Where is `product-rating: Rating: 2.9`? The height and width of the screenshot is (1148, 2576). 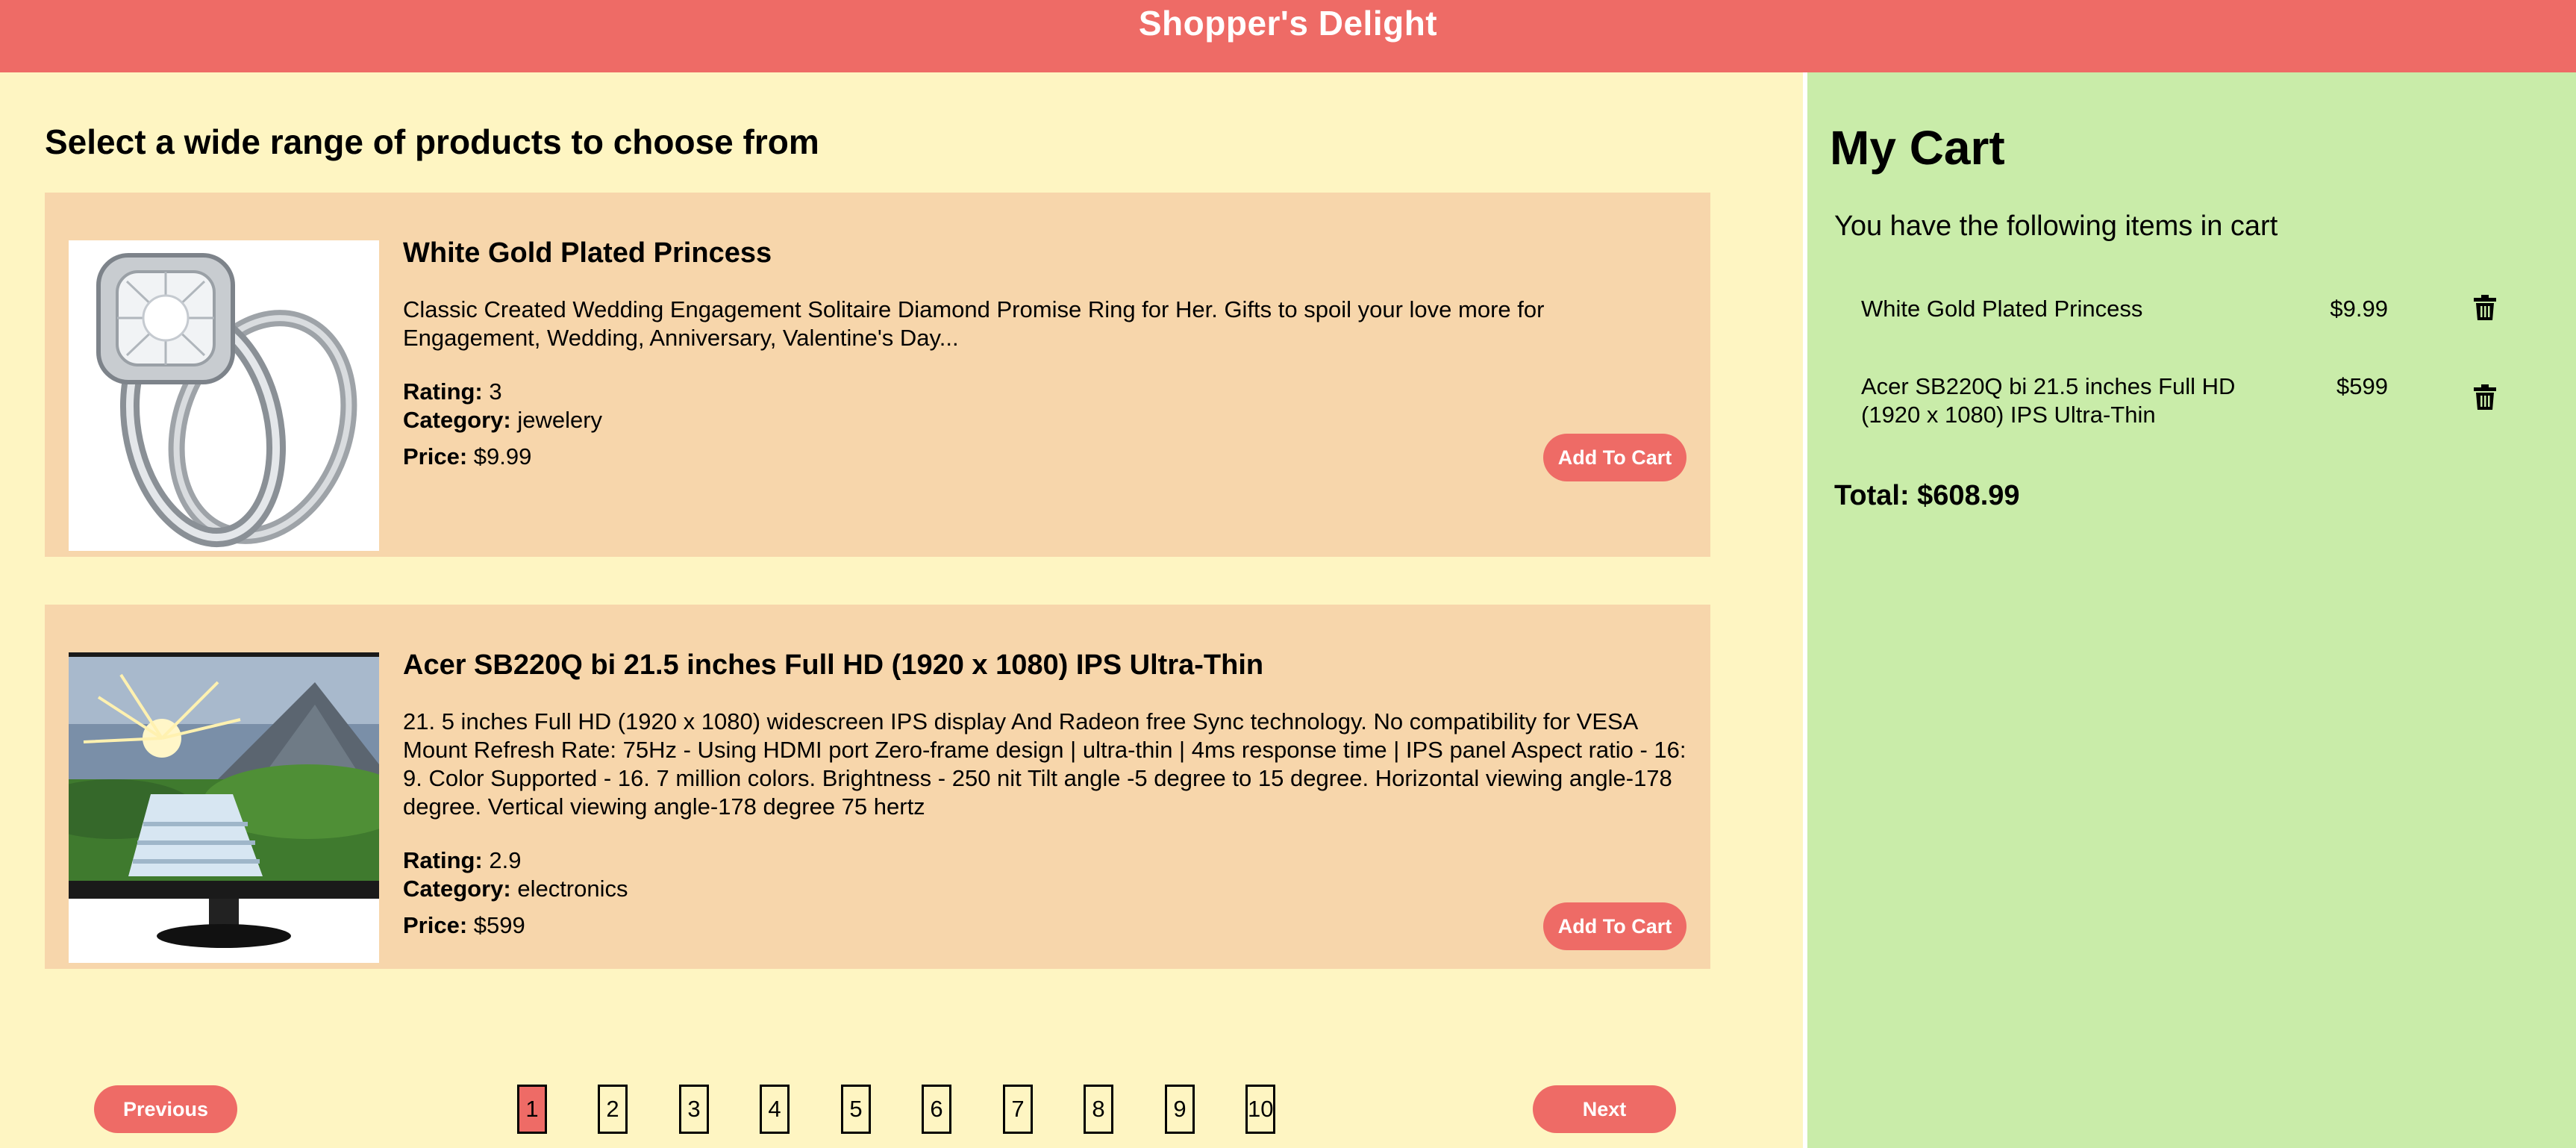 product-rating: Rating: 2.9 is located at coordinates (462, 860).